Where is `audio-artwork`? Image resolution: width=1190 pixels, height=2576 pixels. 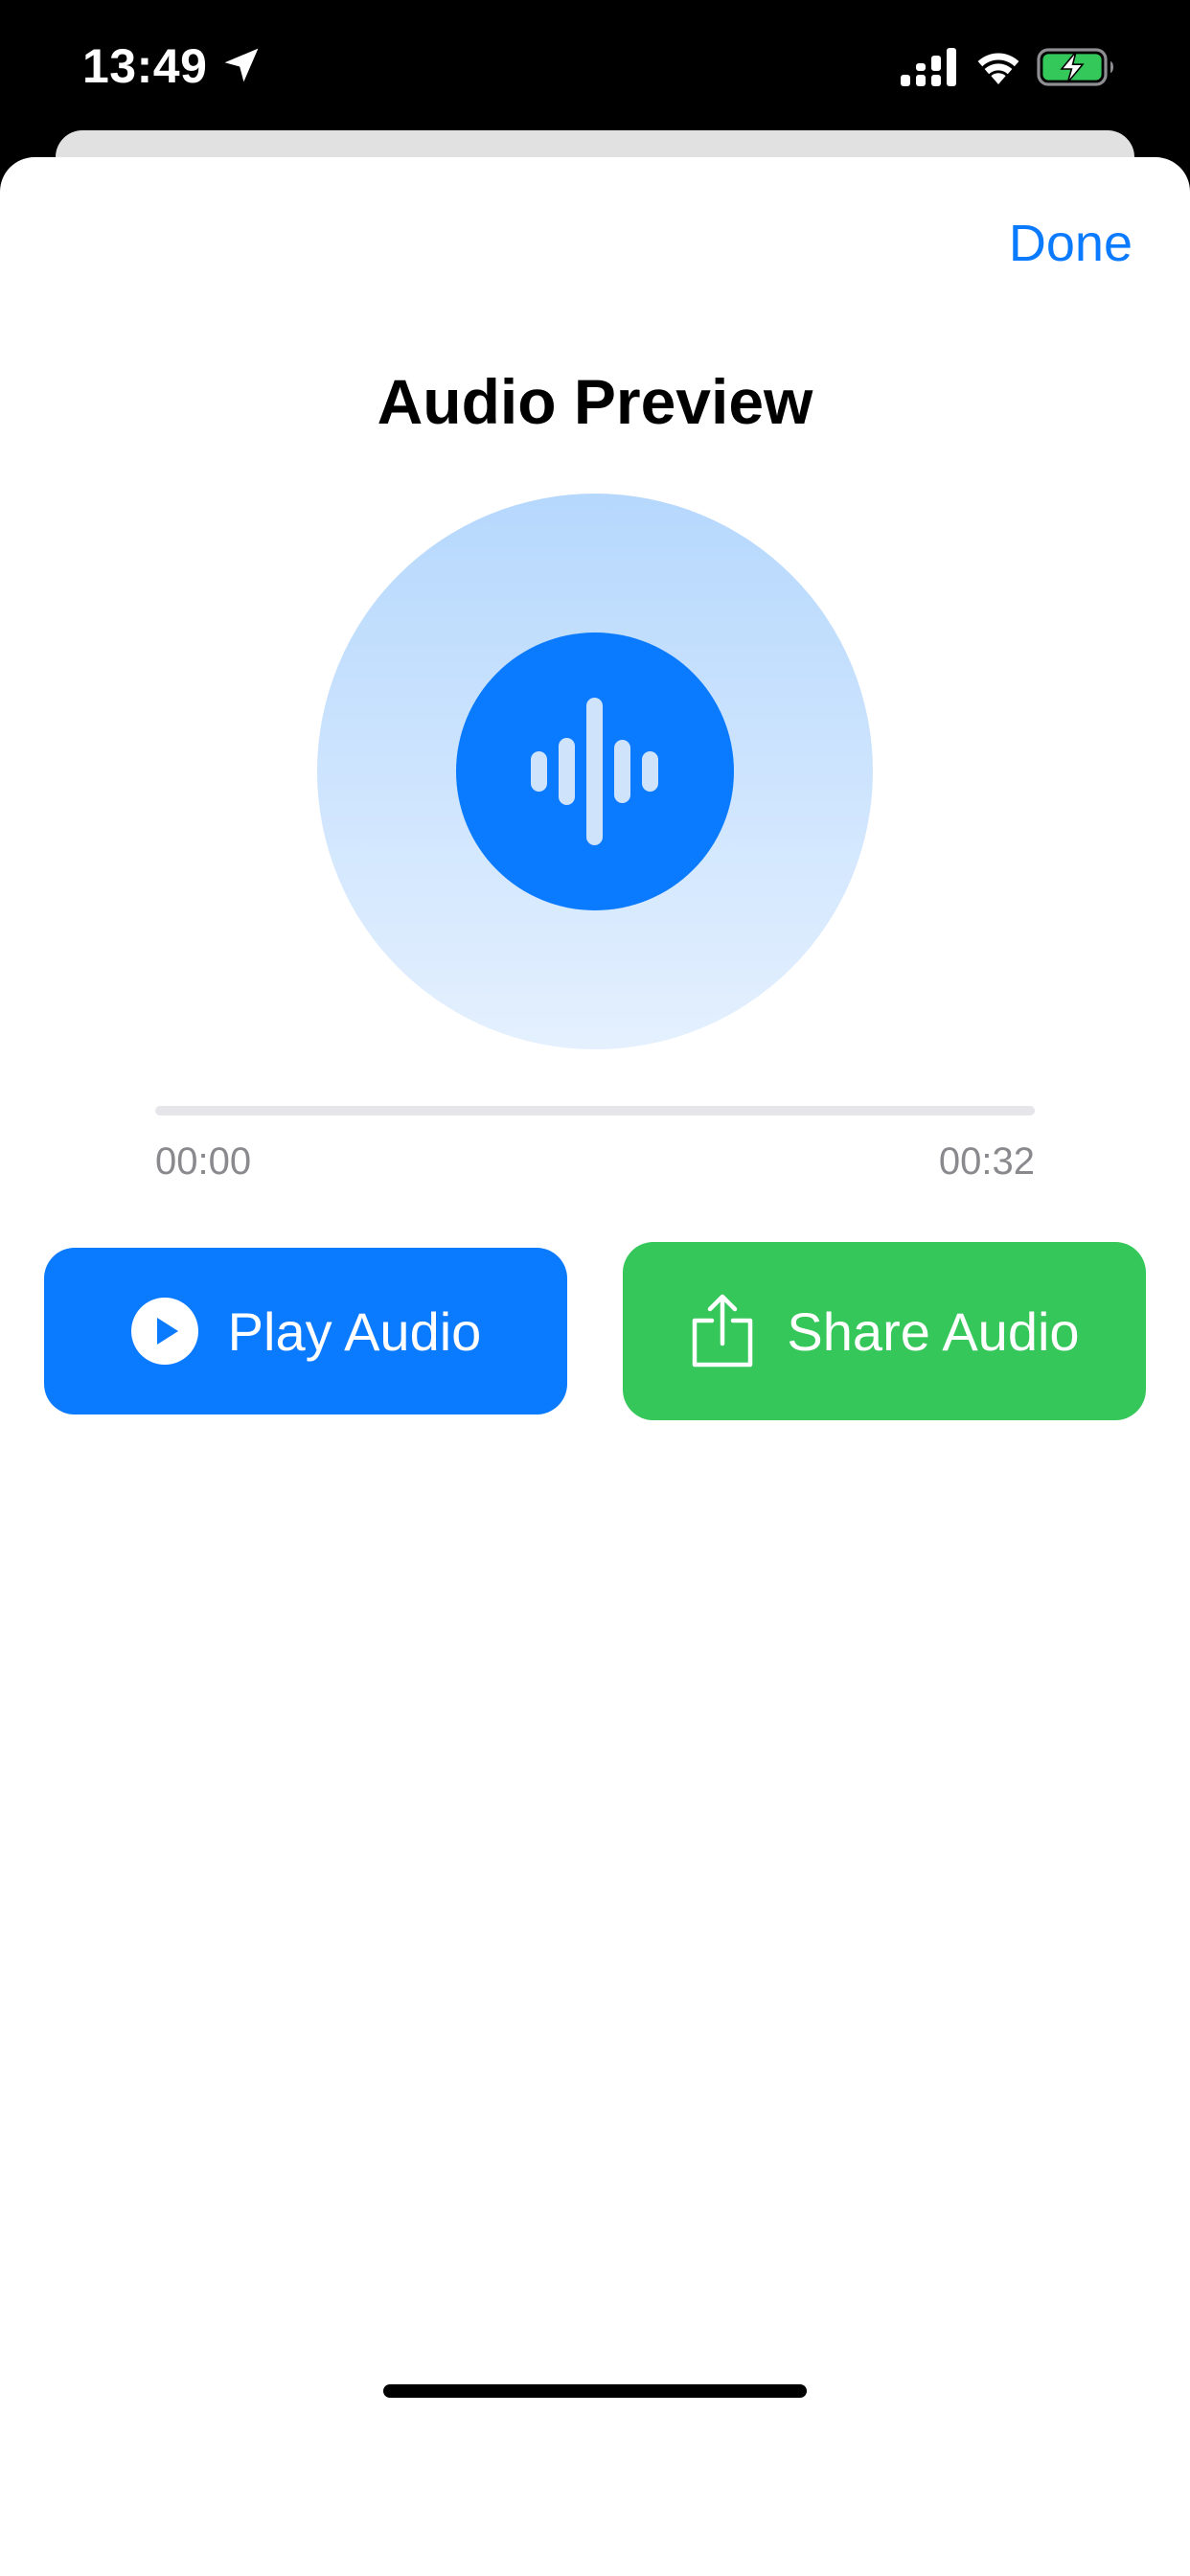
audio-artwork is located at coordinates (595, 771).